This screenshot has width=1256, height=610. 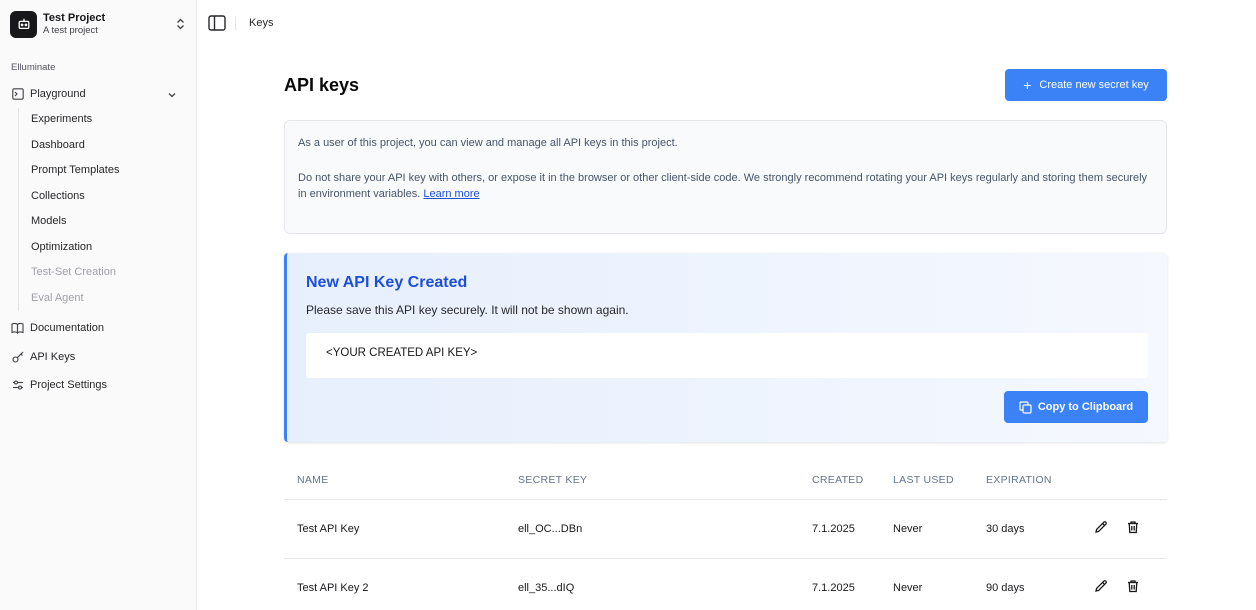 I want to click on project-subtitle: A test project, so click(x=70, y=30).